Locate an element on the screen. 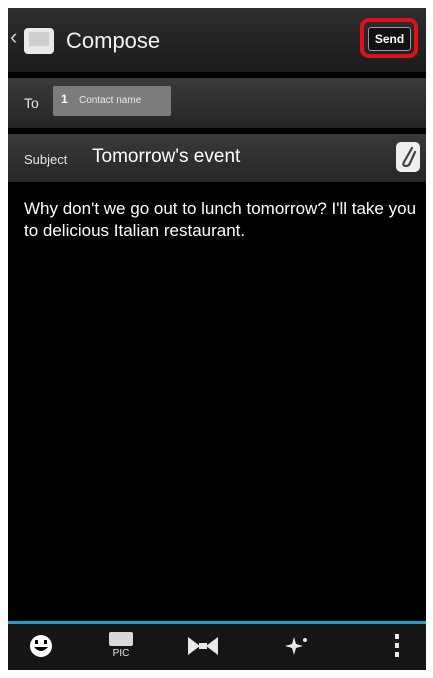  attachment-button is located at coordinates (408, 157).